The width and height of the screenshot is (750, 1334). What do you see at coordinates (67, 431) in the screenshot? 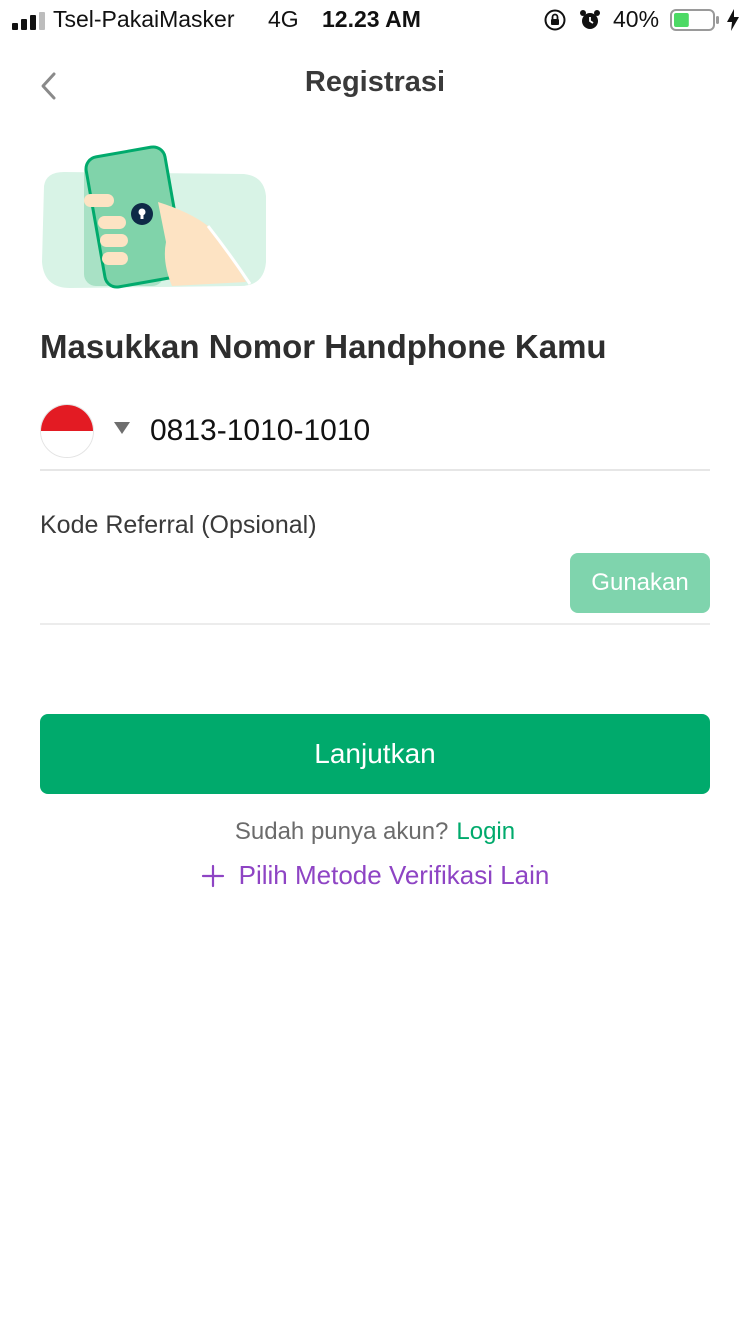
I see `flag-indonesia-icon` at bounding box center [67, 431].